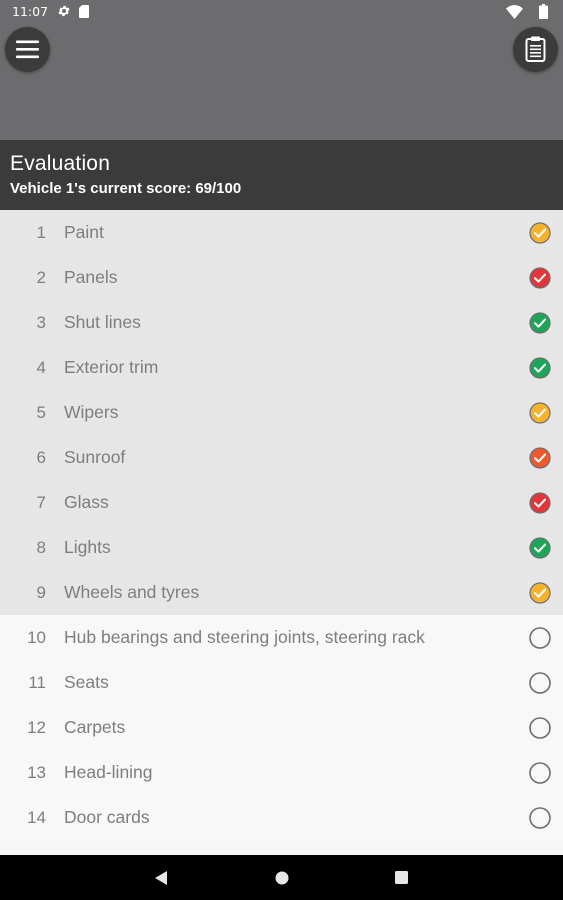 This screenshot has width=563, height=900. What do you see at coordinates (86, 502) in the screenshot?
I see `row-label: Glass` at bounding box center [86, 502].